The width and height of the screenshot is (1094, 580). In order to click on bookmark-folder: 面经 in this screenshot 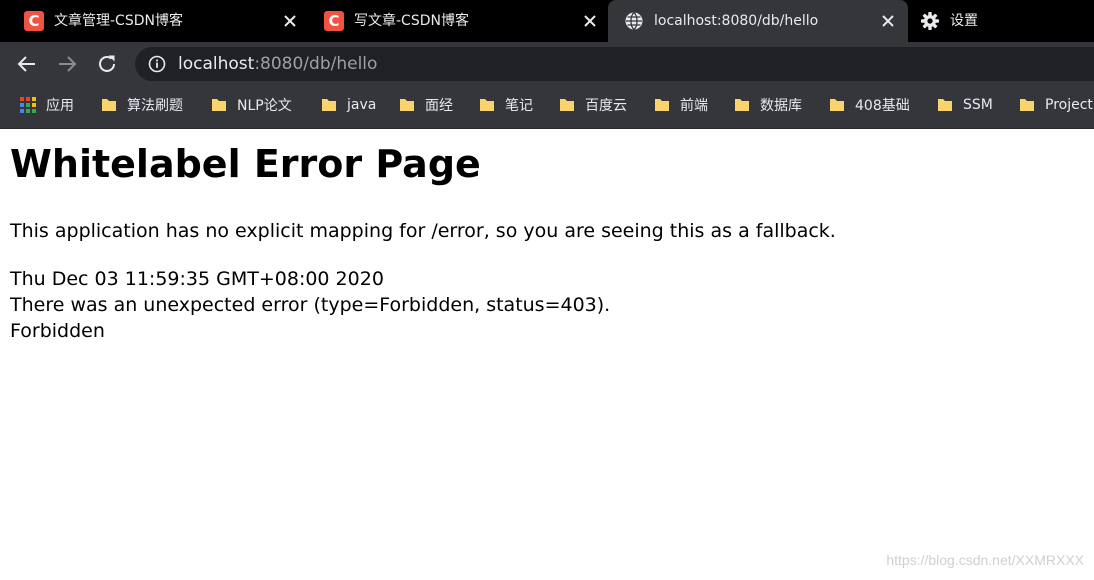, I will do `click(426, 105)`.